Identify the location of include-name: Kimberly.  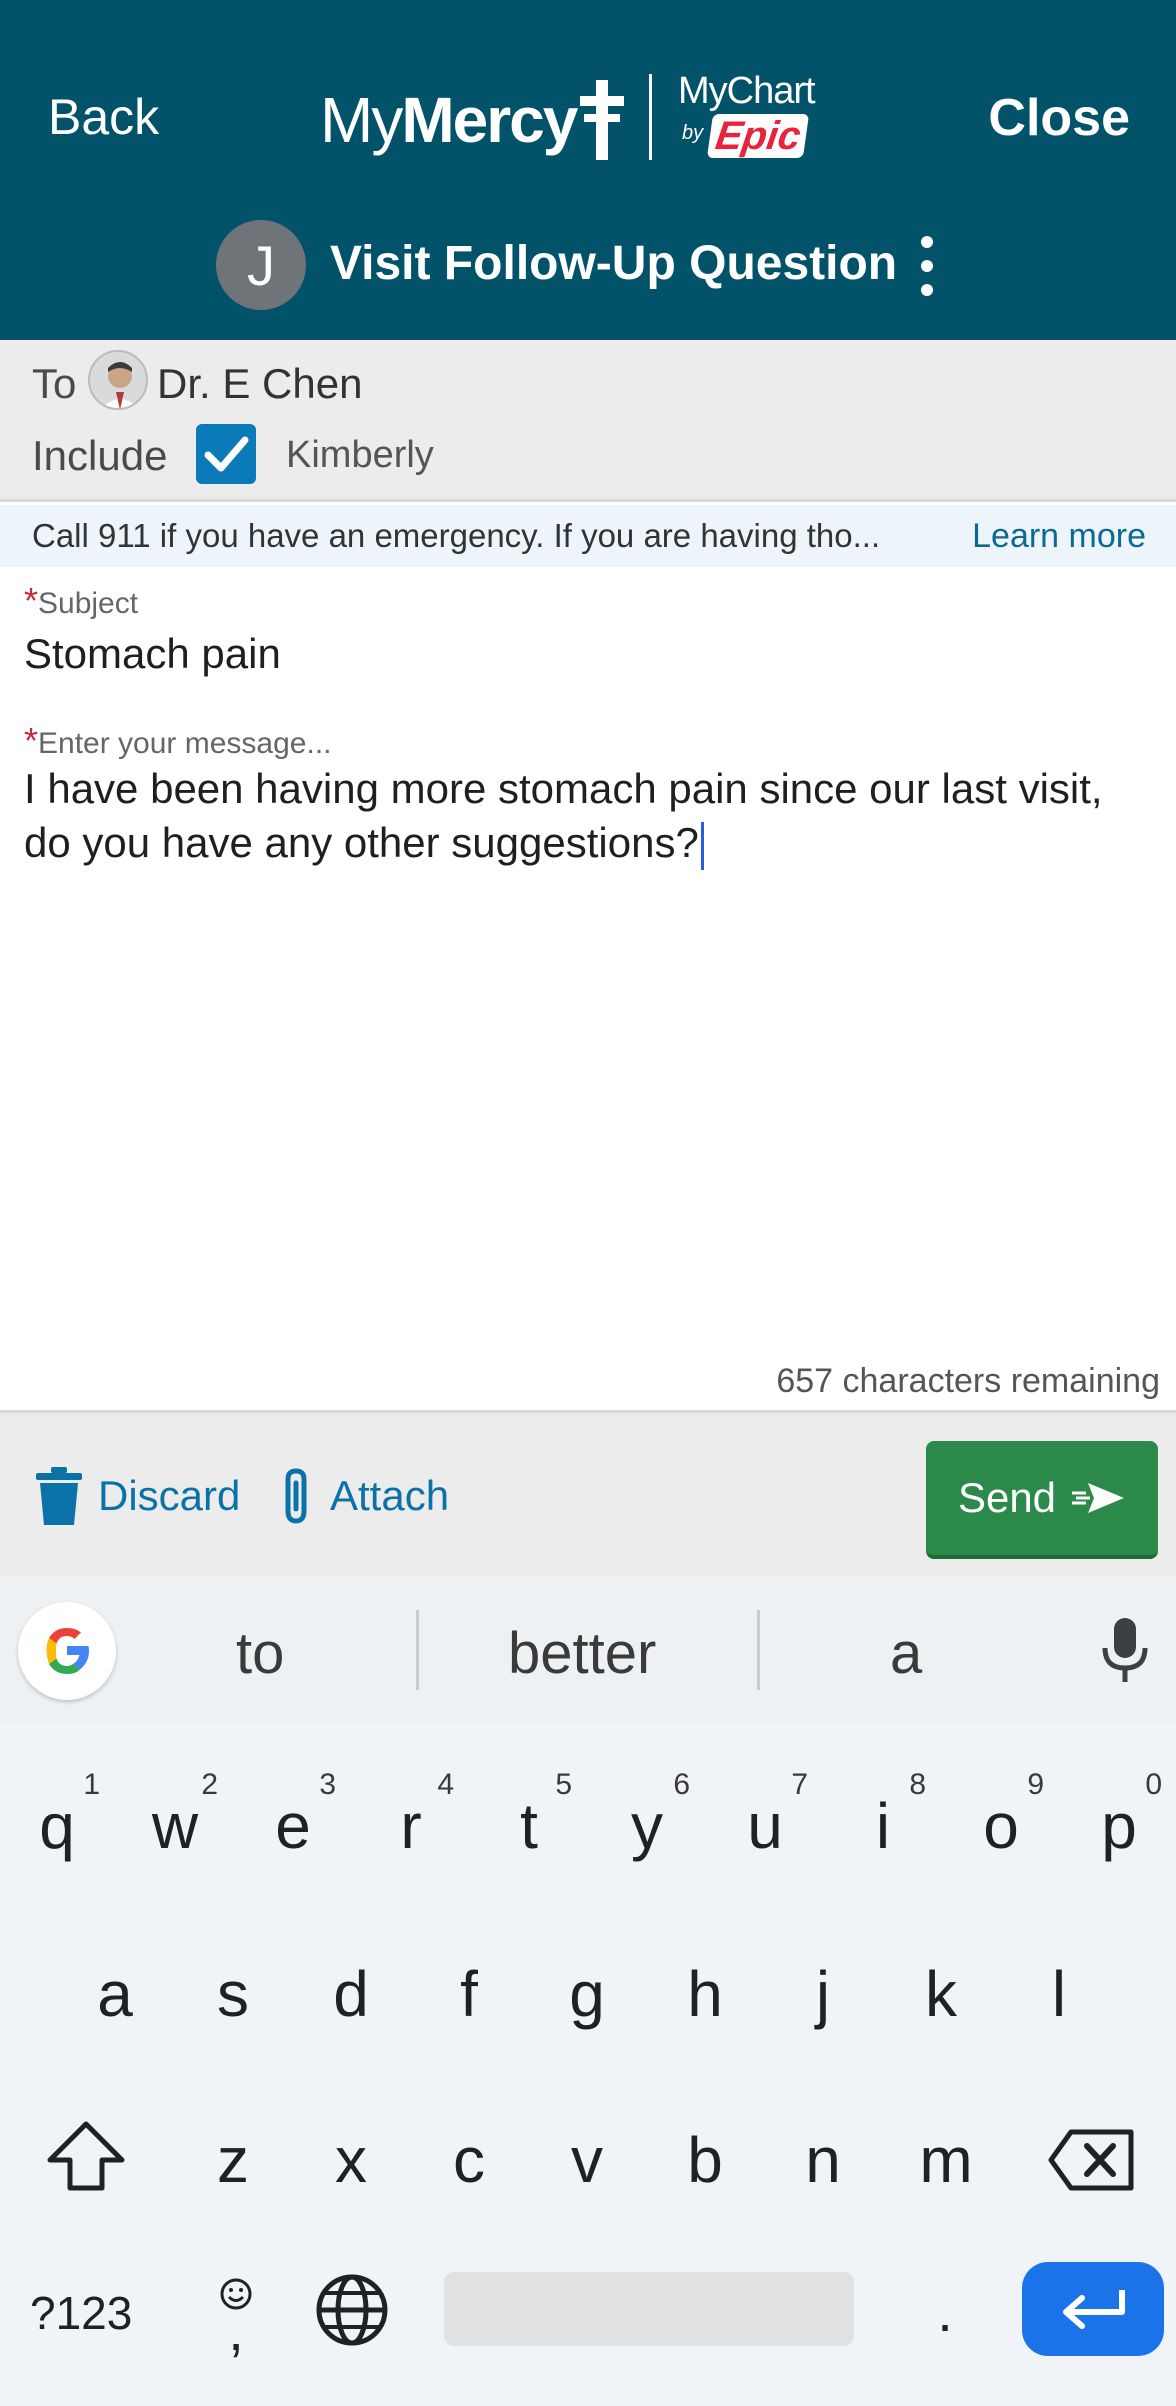
(360, 455).